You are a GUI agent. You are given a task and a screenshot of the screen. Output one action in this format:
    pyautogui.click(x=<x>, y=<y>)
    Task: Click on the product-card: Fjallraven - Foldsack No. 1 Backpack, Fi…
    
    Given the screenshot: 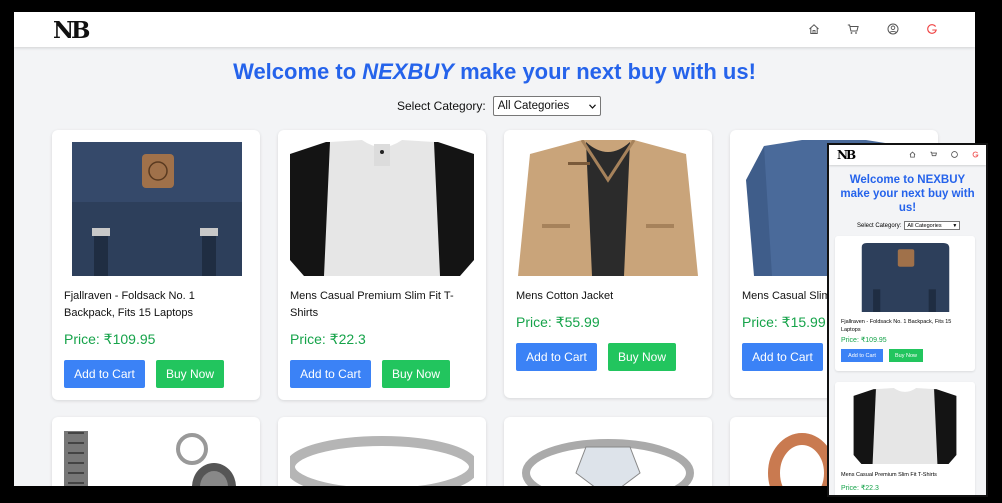 What is the action you would take?
    pyautogui.click(x=156, y=265)
    